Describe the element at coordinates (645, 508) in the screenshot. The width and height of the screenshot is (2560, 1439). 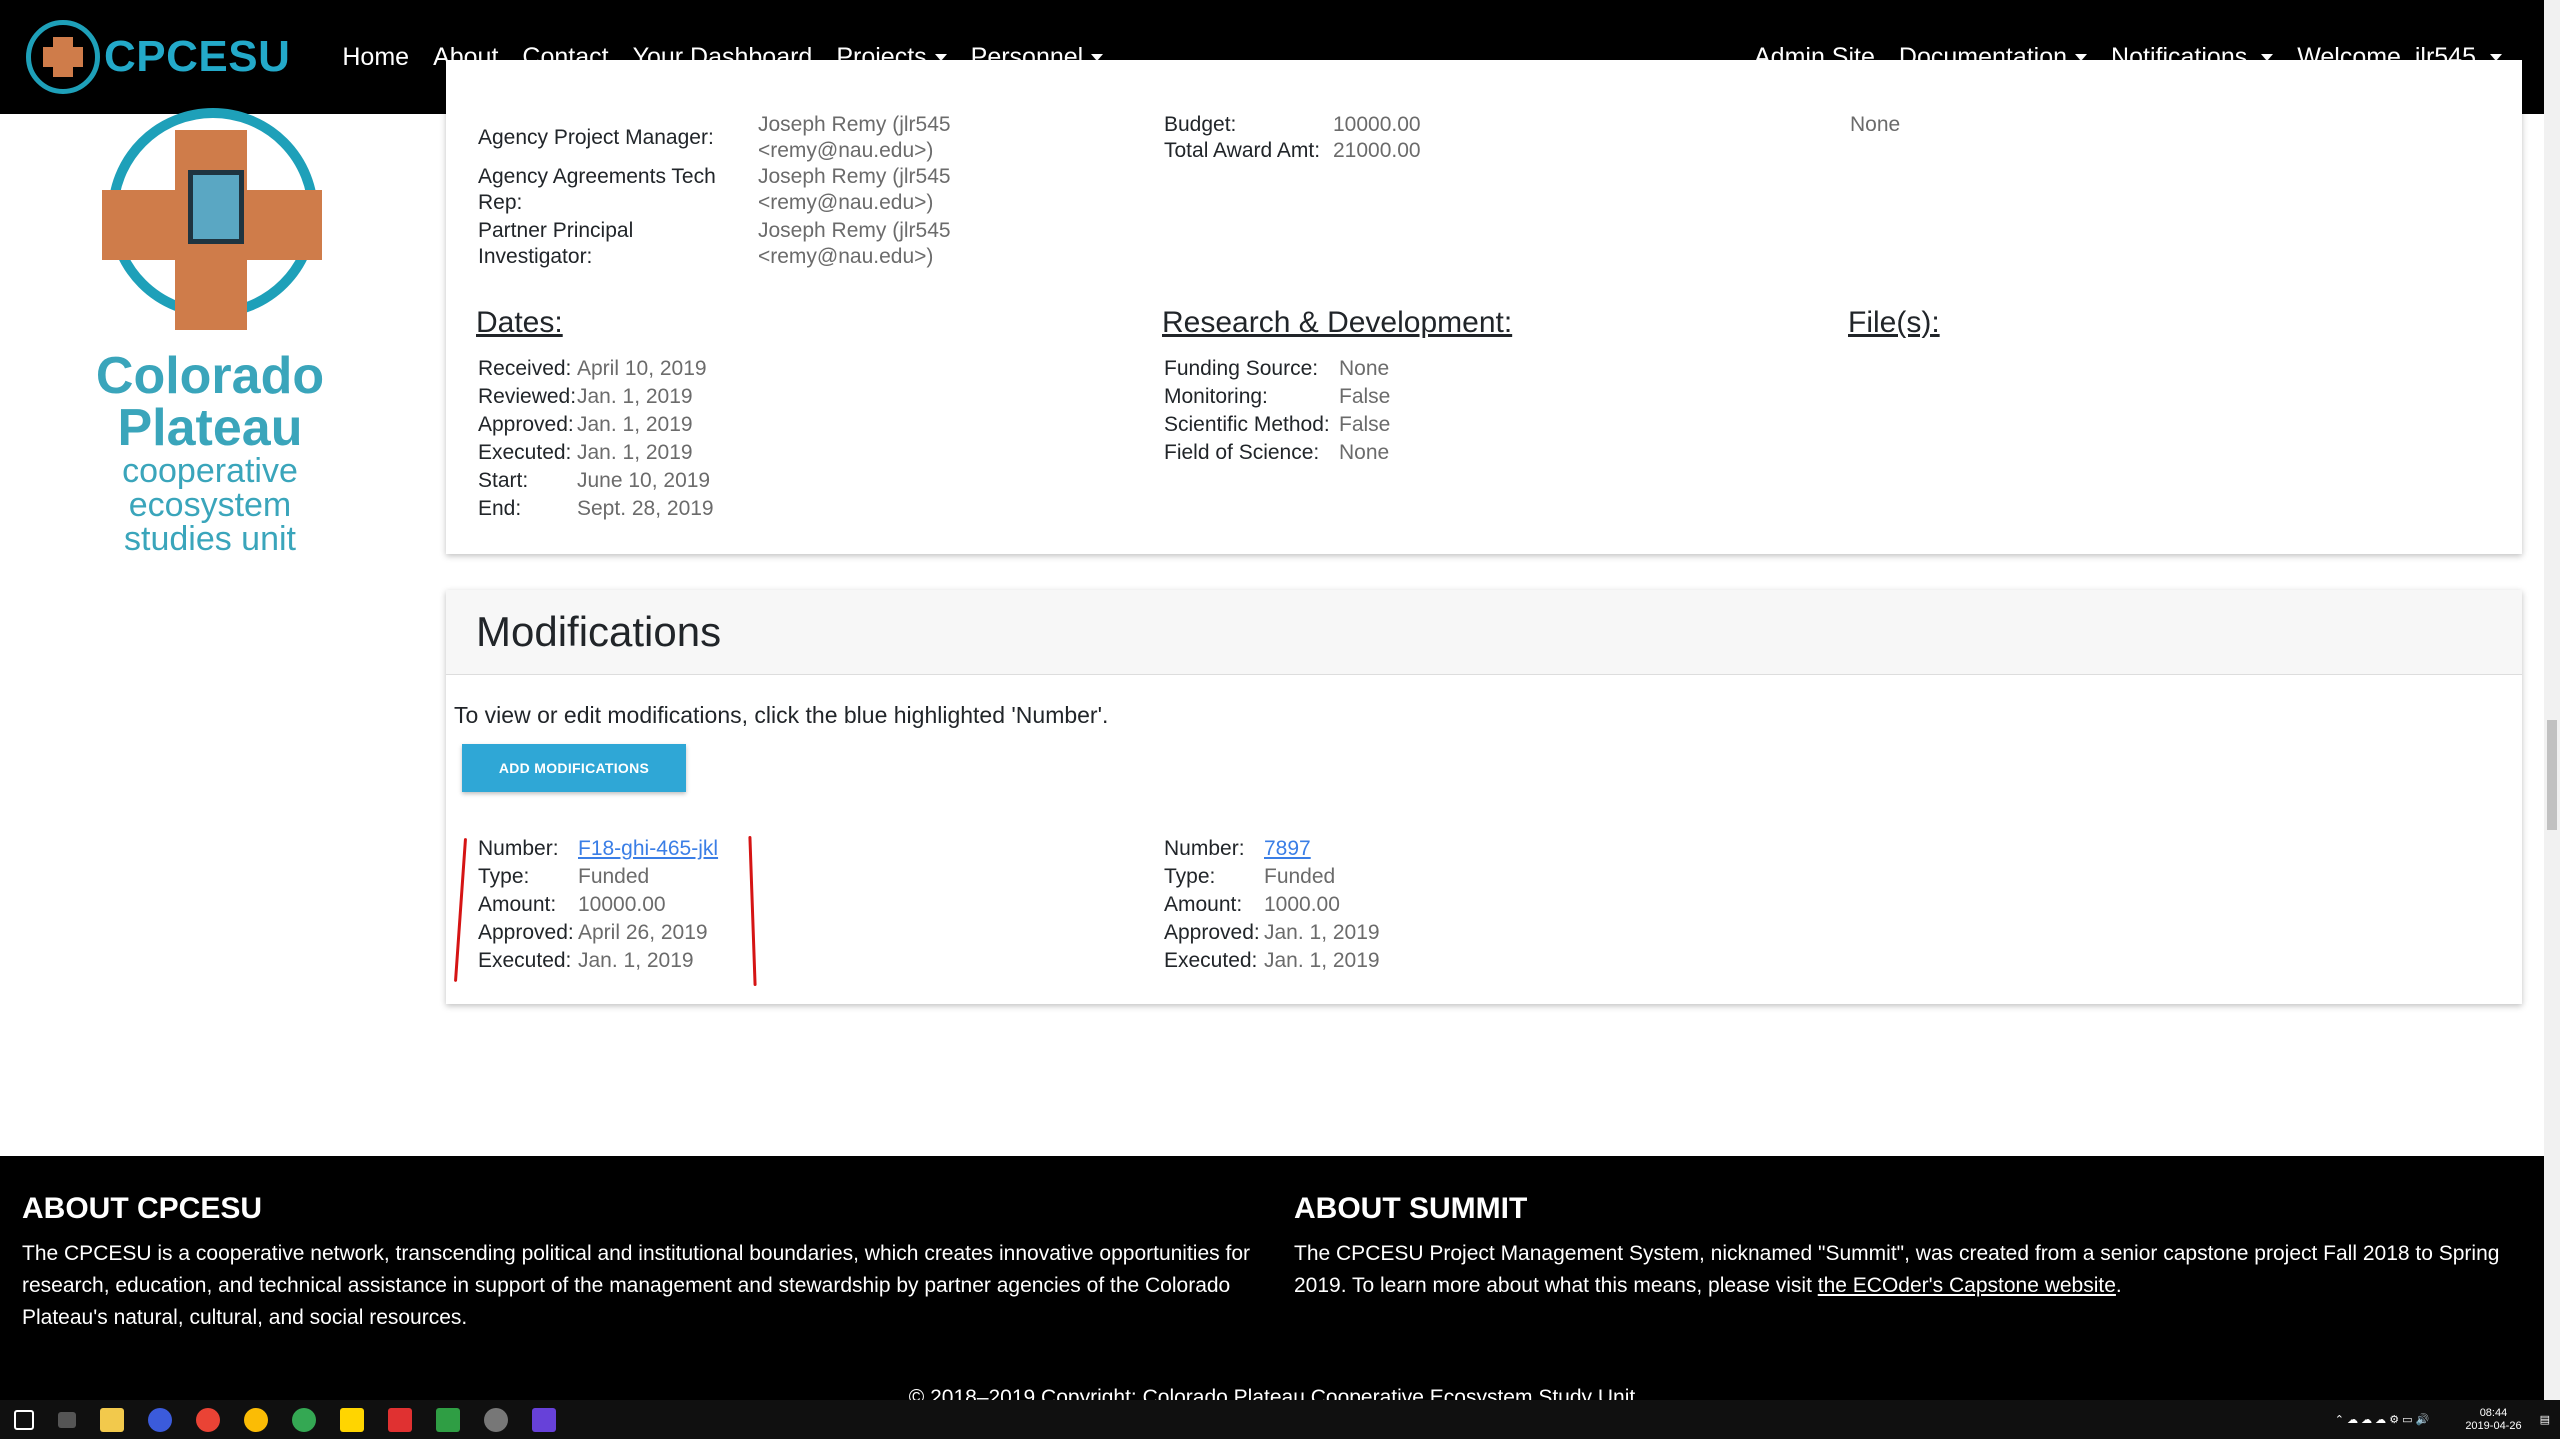
I see `date-value: Sept. 28, 2019` at that location.